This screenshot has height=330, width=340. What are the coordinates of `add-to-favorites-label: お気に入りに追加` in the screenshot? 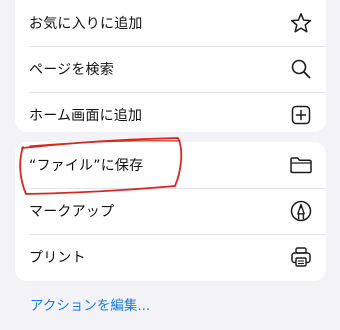 It's located at (86, 24).